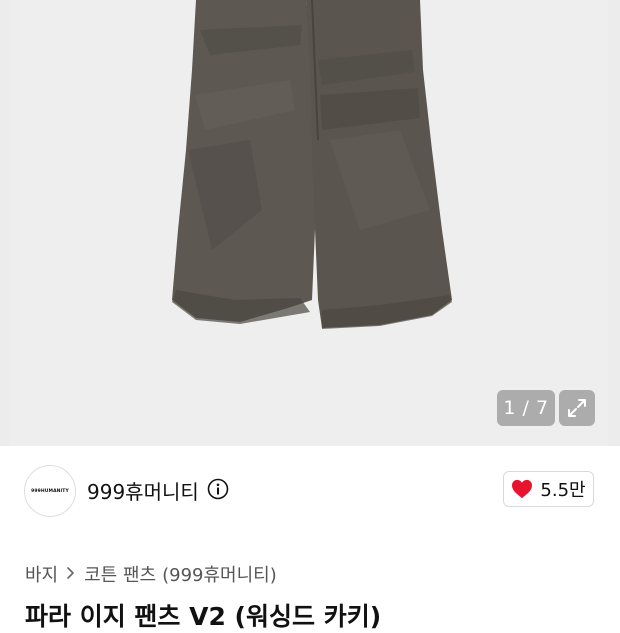 This screenshot has width=620, height=633. I want to click on heart-icon, so click(522, 489).